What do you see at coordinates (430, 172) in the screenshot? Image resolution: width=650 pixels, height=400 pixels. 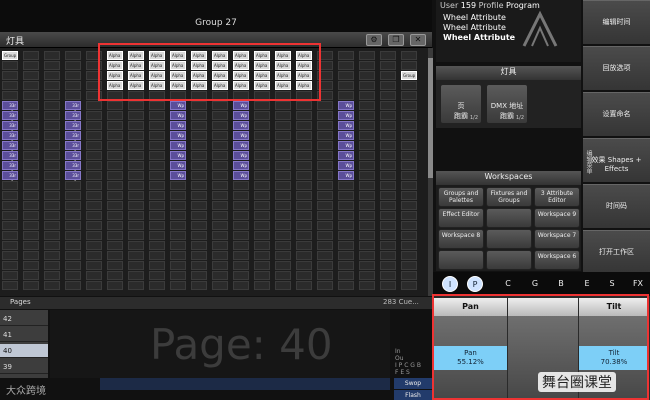 I see `grid-scrollbar` at bounding box center [430, 172].